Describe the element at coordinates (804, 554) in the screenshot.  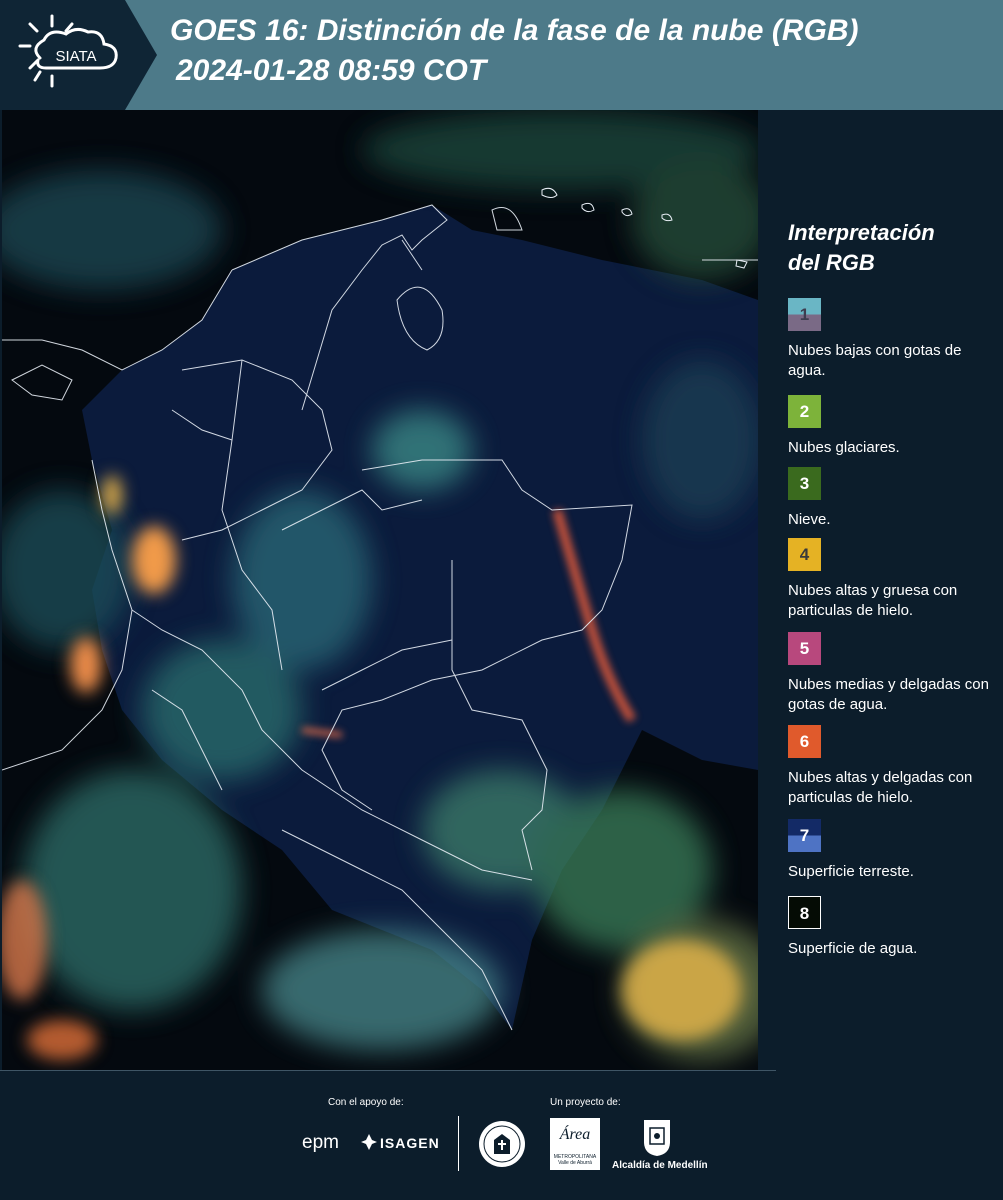
I see `legend-swatch: 4` at that location.